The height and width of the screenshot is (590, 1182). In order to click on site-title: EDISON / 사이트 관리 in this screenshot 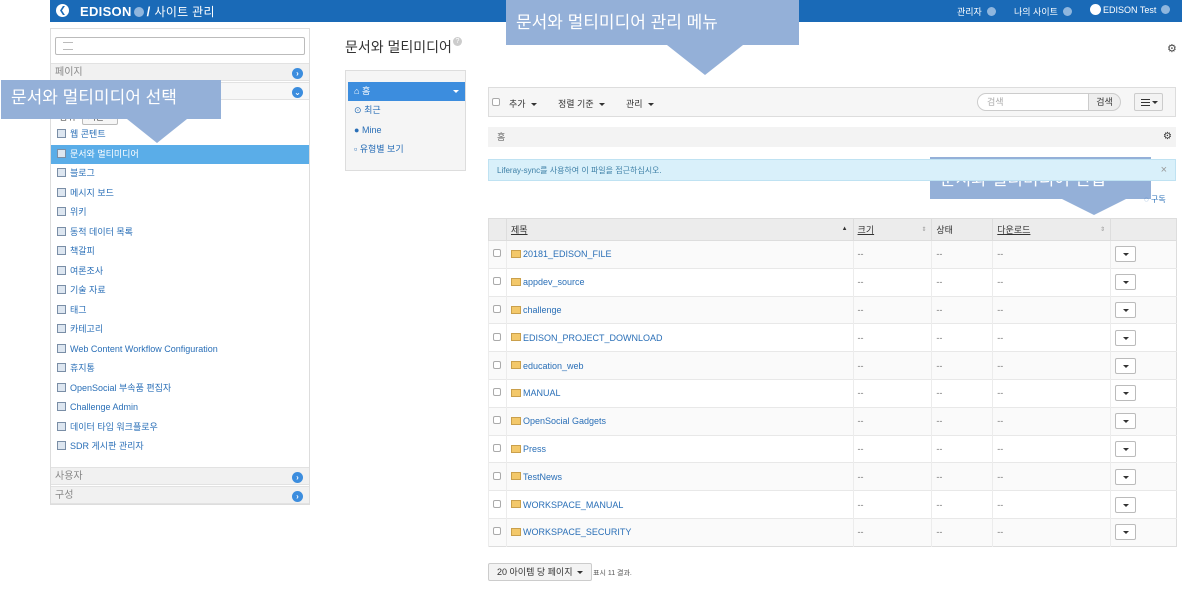, I will do `click(147, 11)`.